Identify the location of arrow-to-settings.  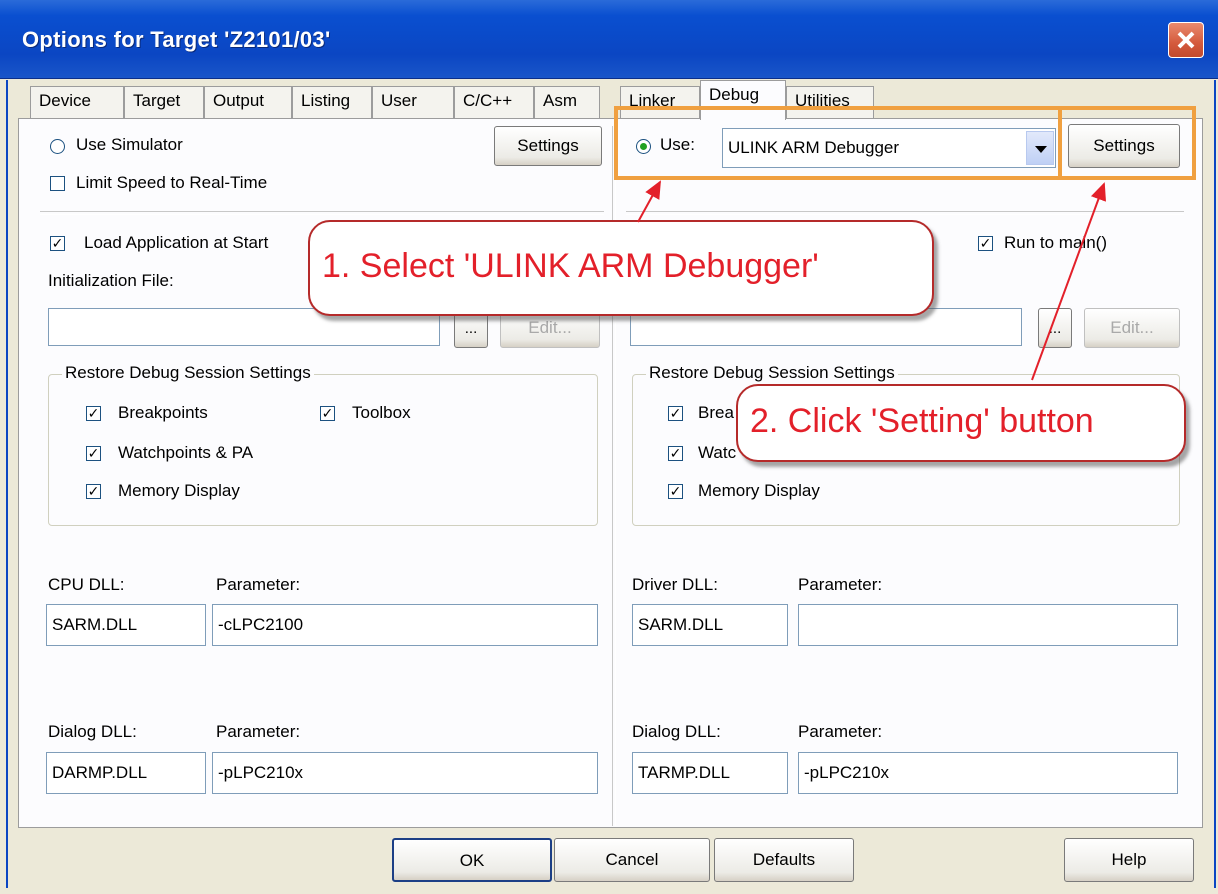
(1068, 281).